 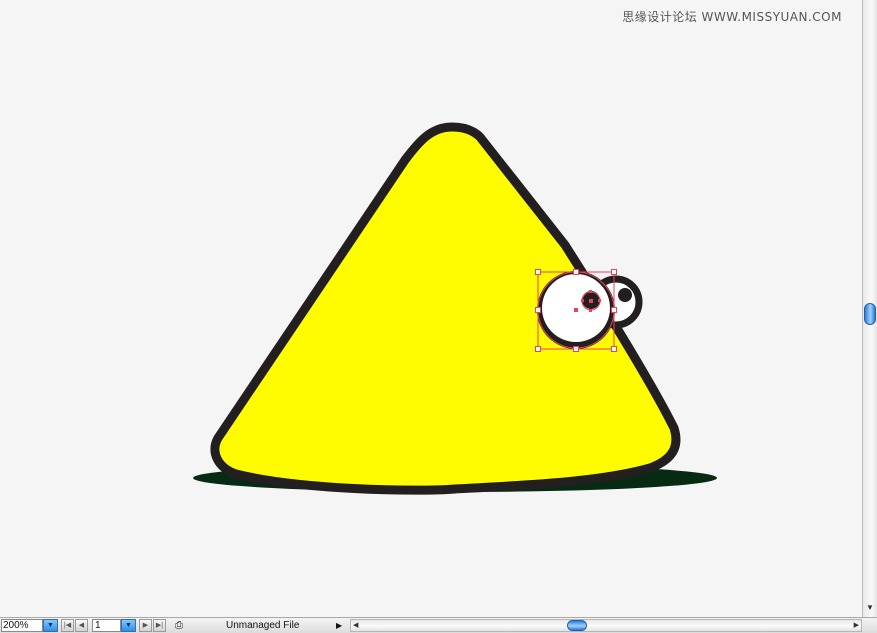 What do you see at coordinates (270, 625) in the screenshot?
I see `status-text: Unmanaged File` at bounding box center [270, 625].